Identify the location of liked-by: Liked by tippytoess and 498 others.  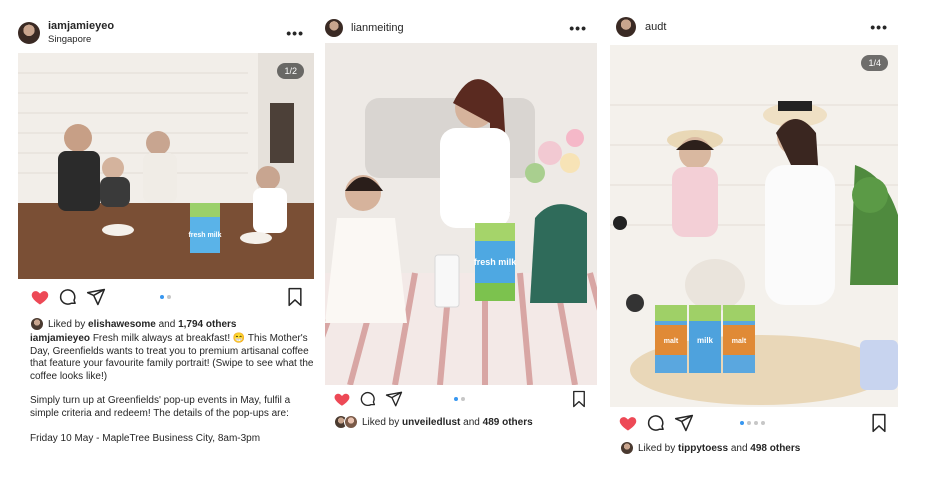
(710, 448).